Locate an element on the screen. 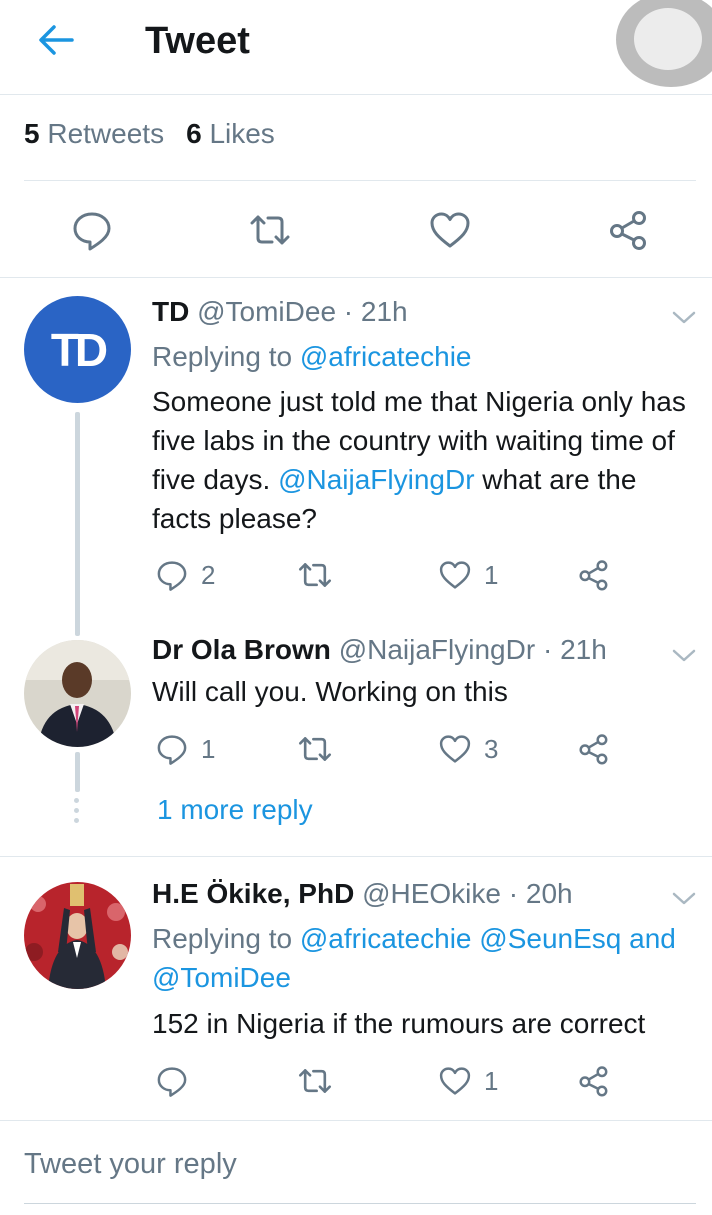  back-button is located at coordinates (56, 40).